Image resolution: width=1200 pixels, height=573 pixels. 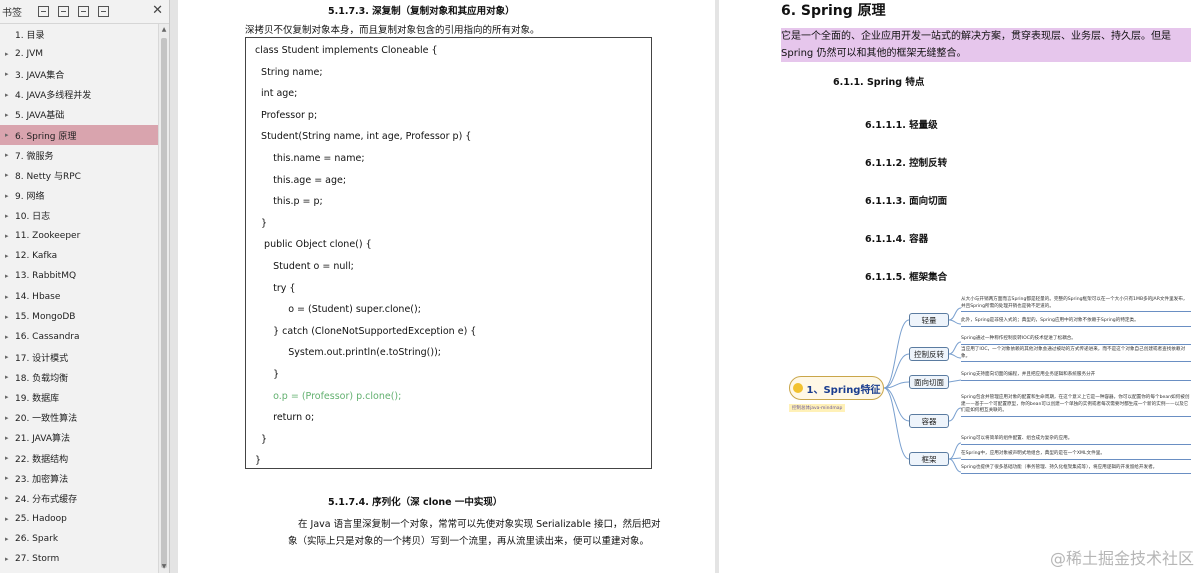 I want to click on sidebar-item: ▸ 15. MongoDB, so click(x=79, y=317).